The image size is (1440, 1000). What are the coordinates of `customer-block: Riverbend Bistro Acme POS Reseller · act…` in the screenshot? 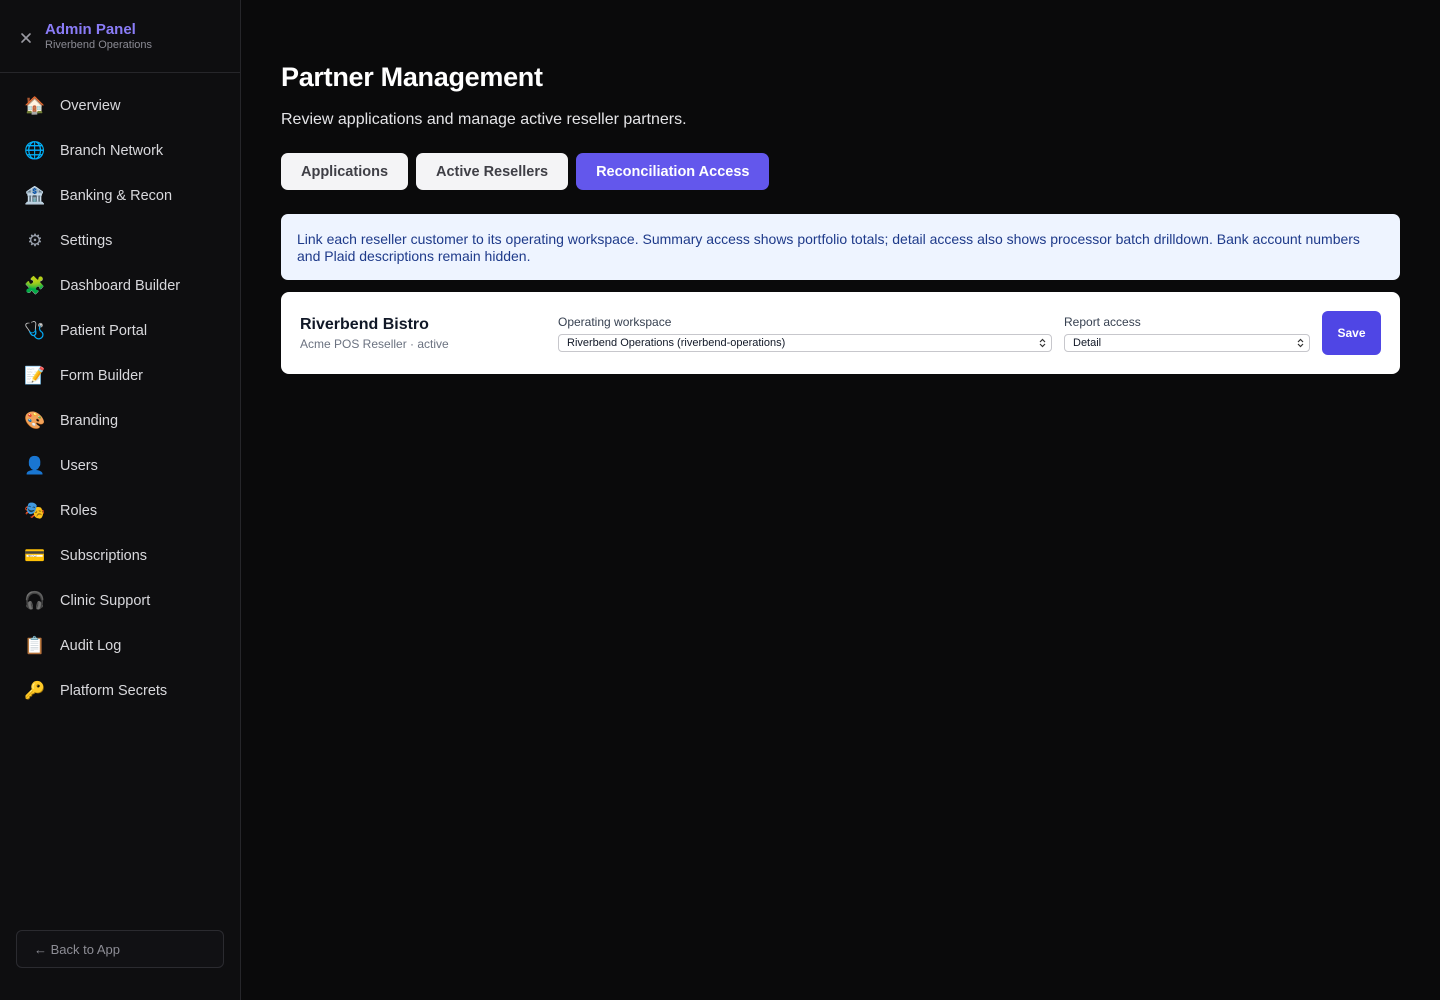 It's located at (429, 333).